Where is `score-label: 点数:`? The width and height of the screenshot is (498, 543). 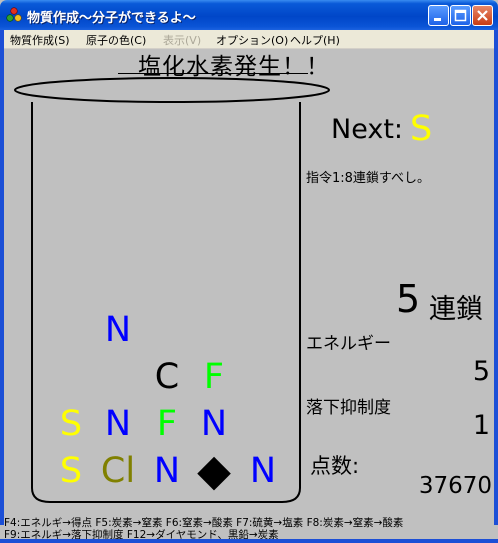 score-label: 点数: is located at coordinates (335, 466).